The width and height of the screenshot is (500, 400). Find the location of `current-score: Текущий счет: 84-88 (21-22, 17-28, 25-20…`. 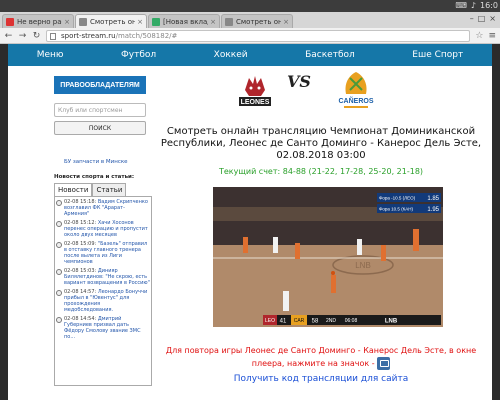

current-score: Текущий счет: 84-88 (21-22, 17-28, 25-20… is located at coordinates (321, 171).